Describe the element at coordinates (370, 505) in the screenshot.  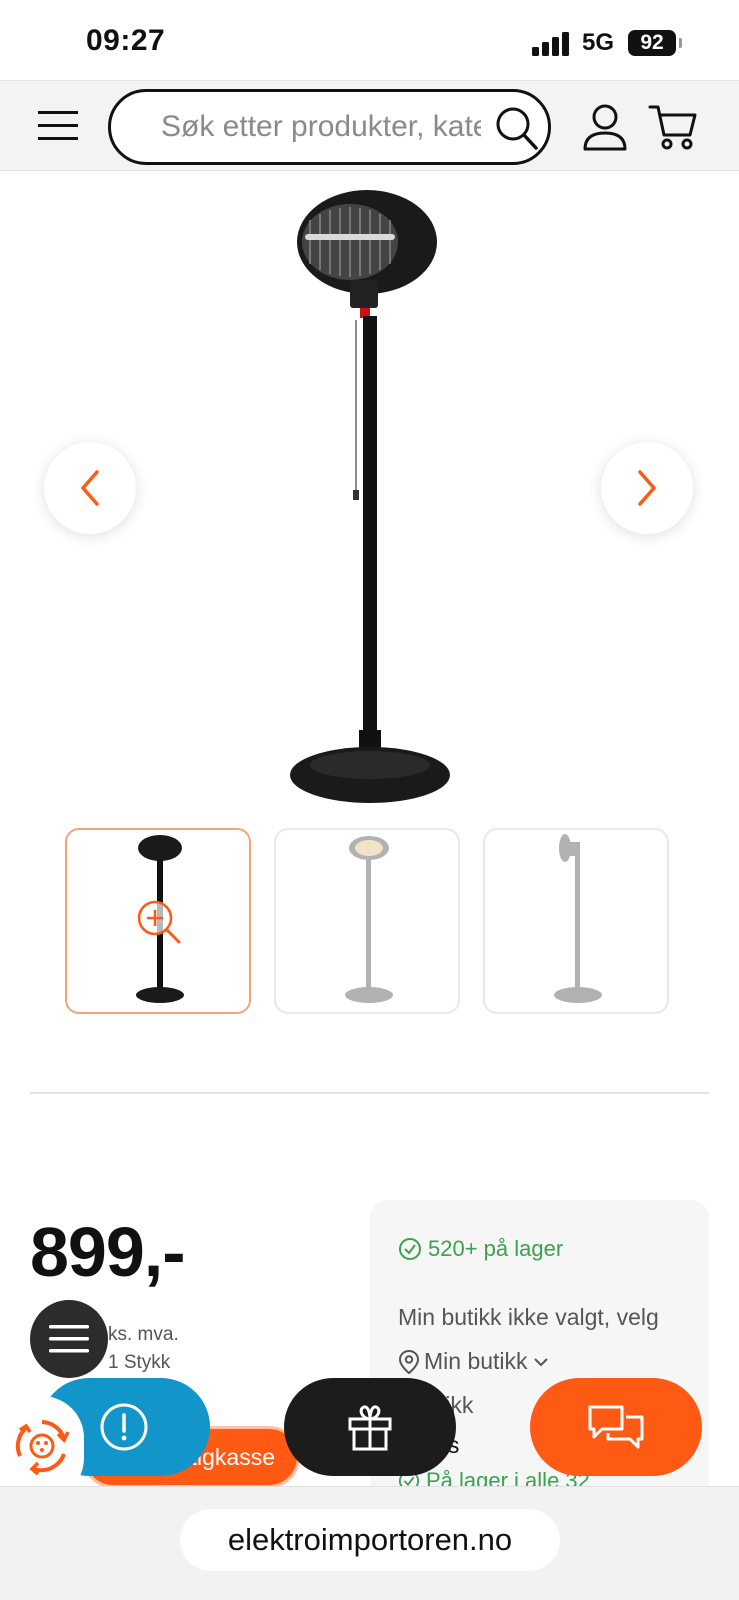
I see `product-image` at that location.